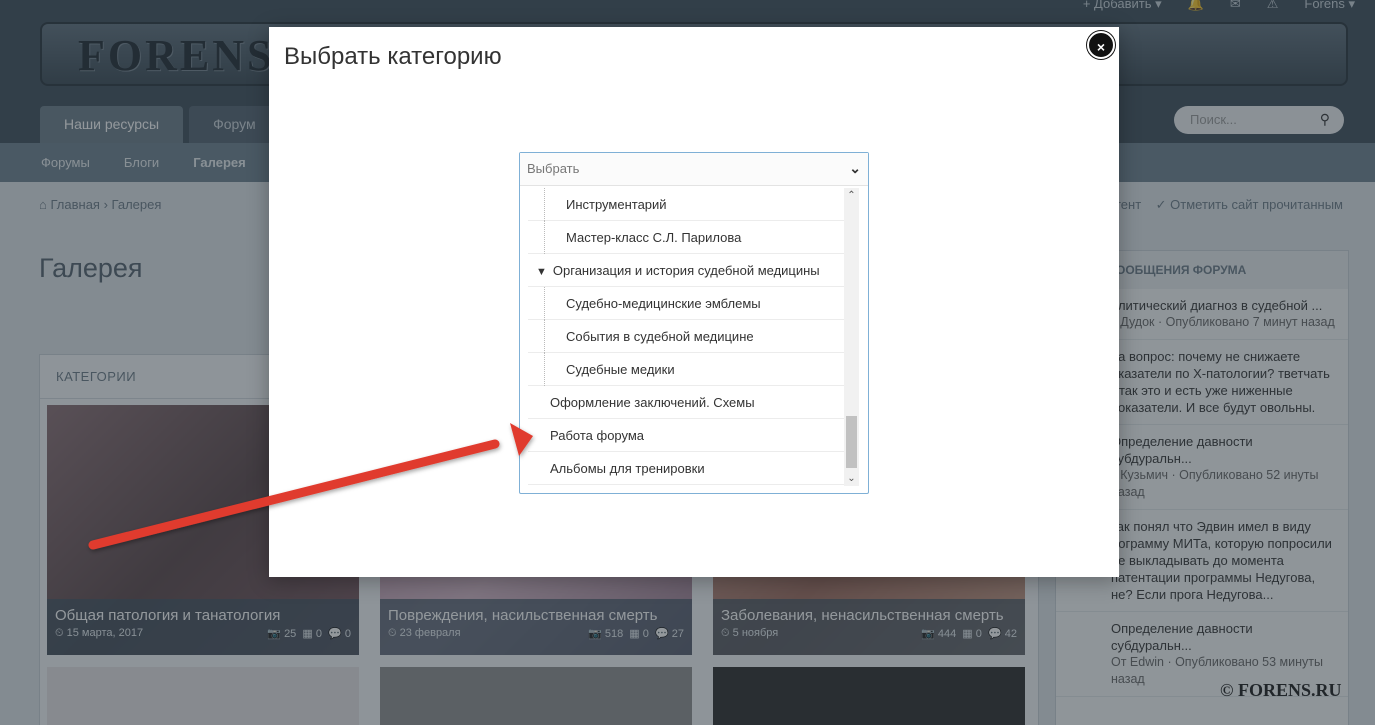  Describe the element at coordinates (686, 468) in the screenshot. I see `option-training-albums: Альбомы для тренировки` at that location.